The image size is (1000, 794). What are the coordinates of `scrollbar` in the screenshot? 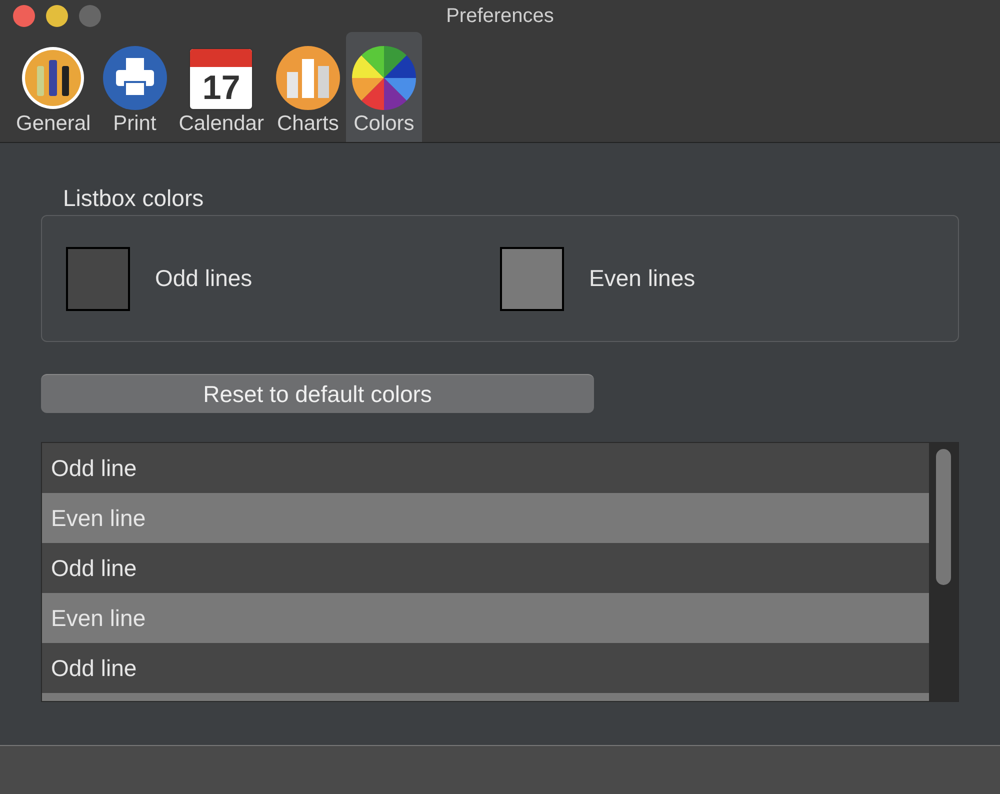 It's located at (943, 572).